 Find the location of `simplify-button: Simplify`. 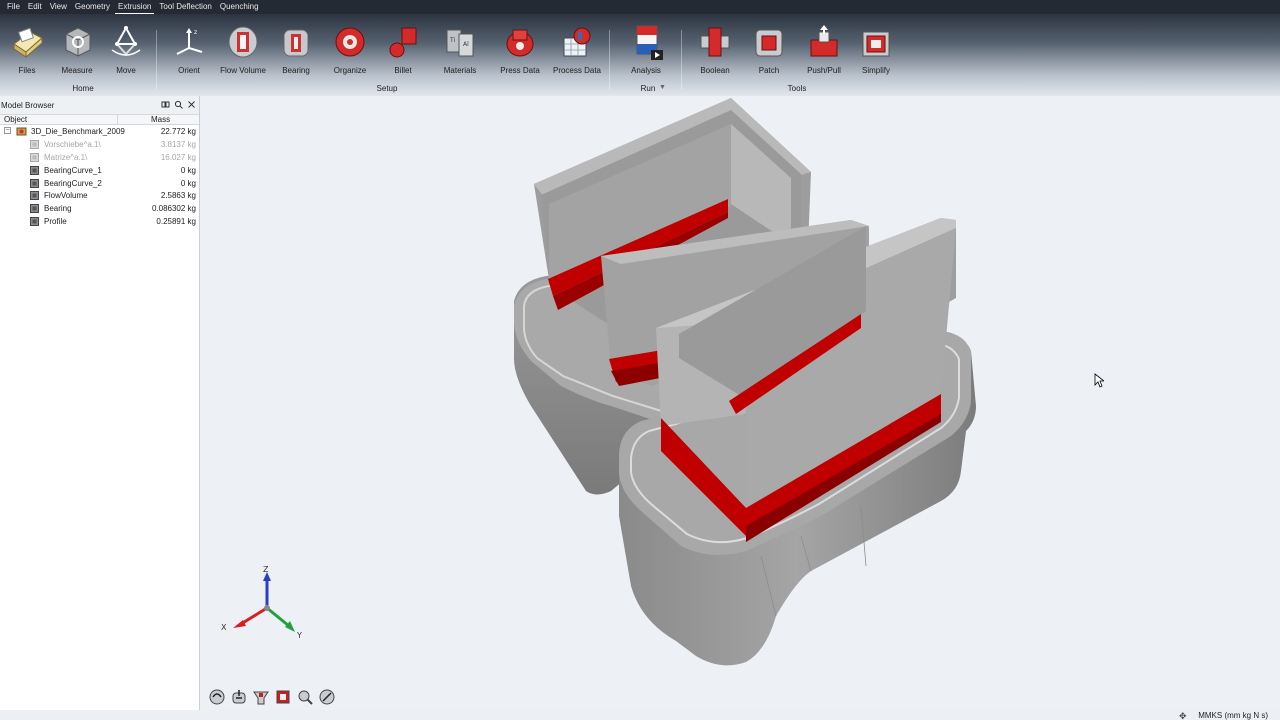

simplify-button: Simplify is located at coordinates (876, 49).